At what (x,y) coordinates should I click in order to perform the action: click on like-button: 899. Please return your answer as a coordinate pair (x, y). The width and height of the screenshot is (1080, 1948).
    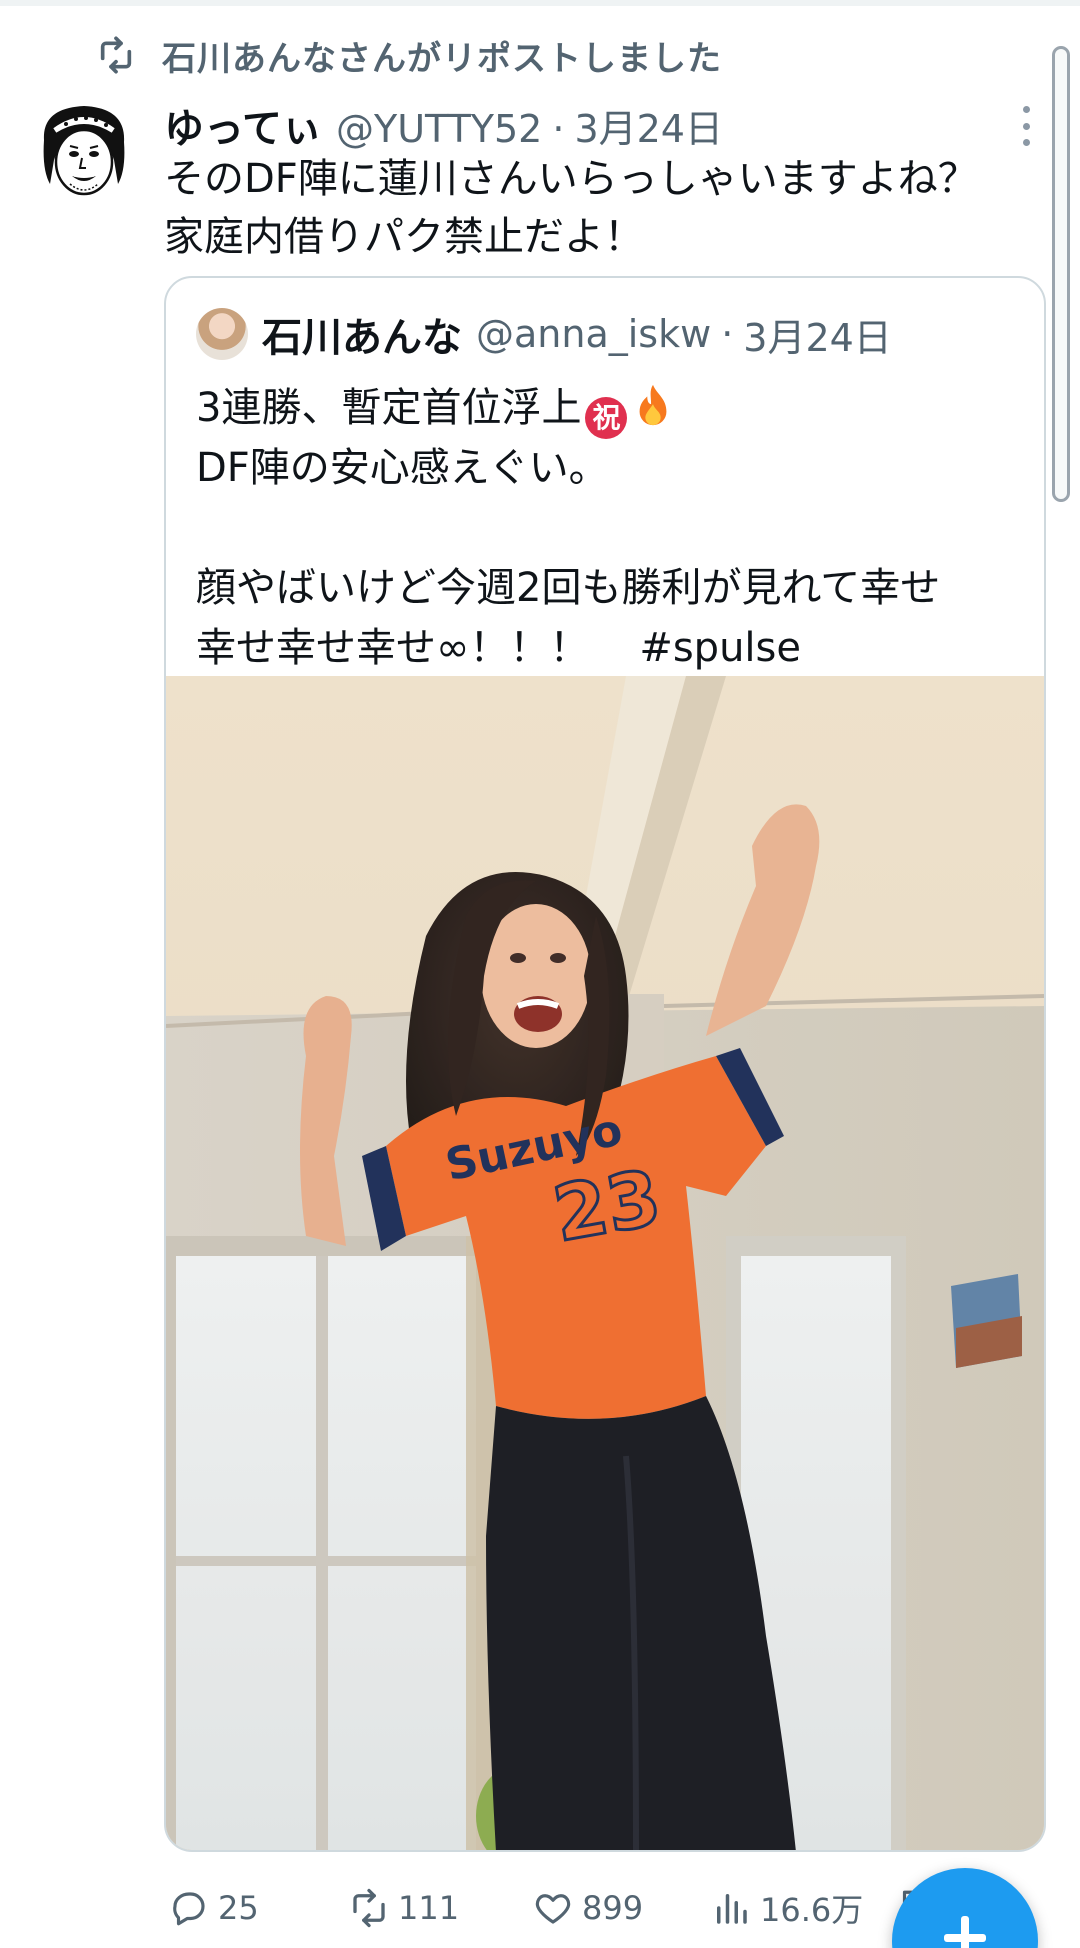
    Looking at the image, I should click on (587, 1908).